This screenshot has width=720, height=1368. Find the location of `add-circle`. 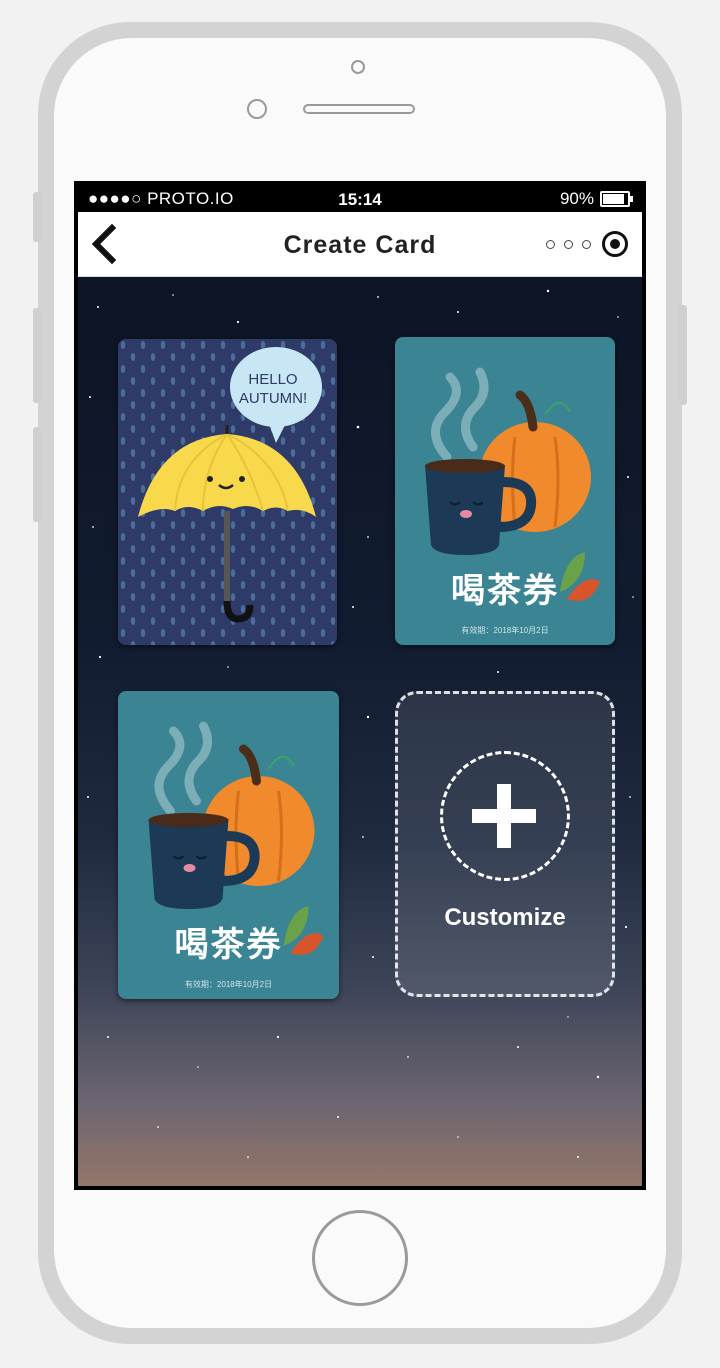

add-circle is located at coordinates (505, 816).